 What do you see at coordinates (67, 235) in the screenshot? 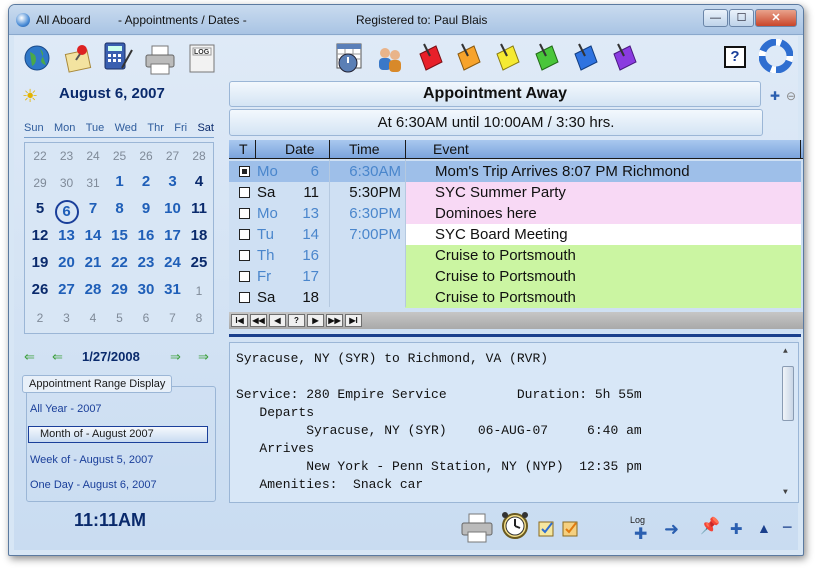
I see `calendar-day: 13` at bounding box center [67, 235].